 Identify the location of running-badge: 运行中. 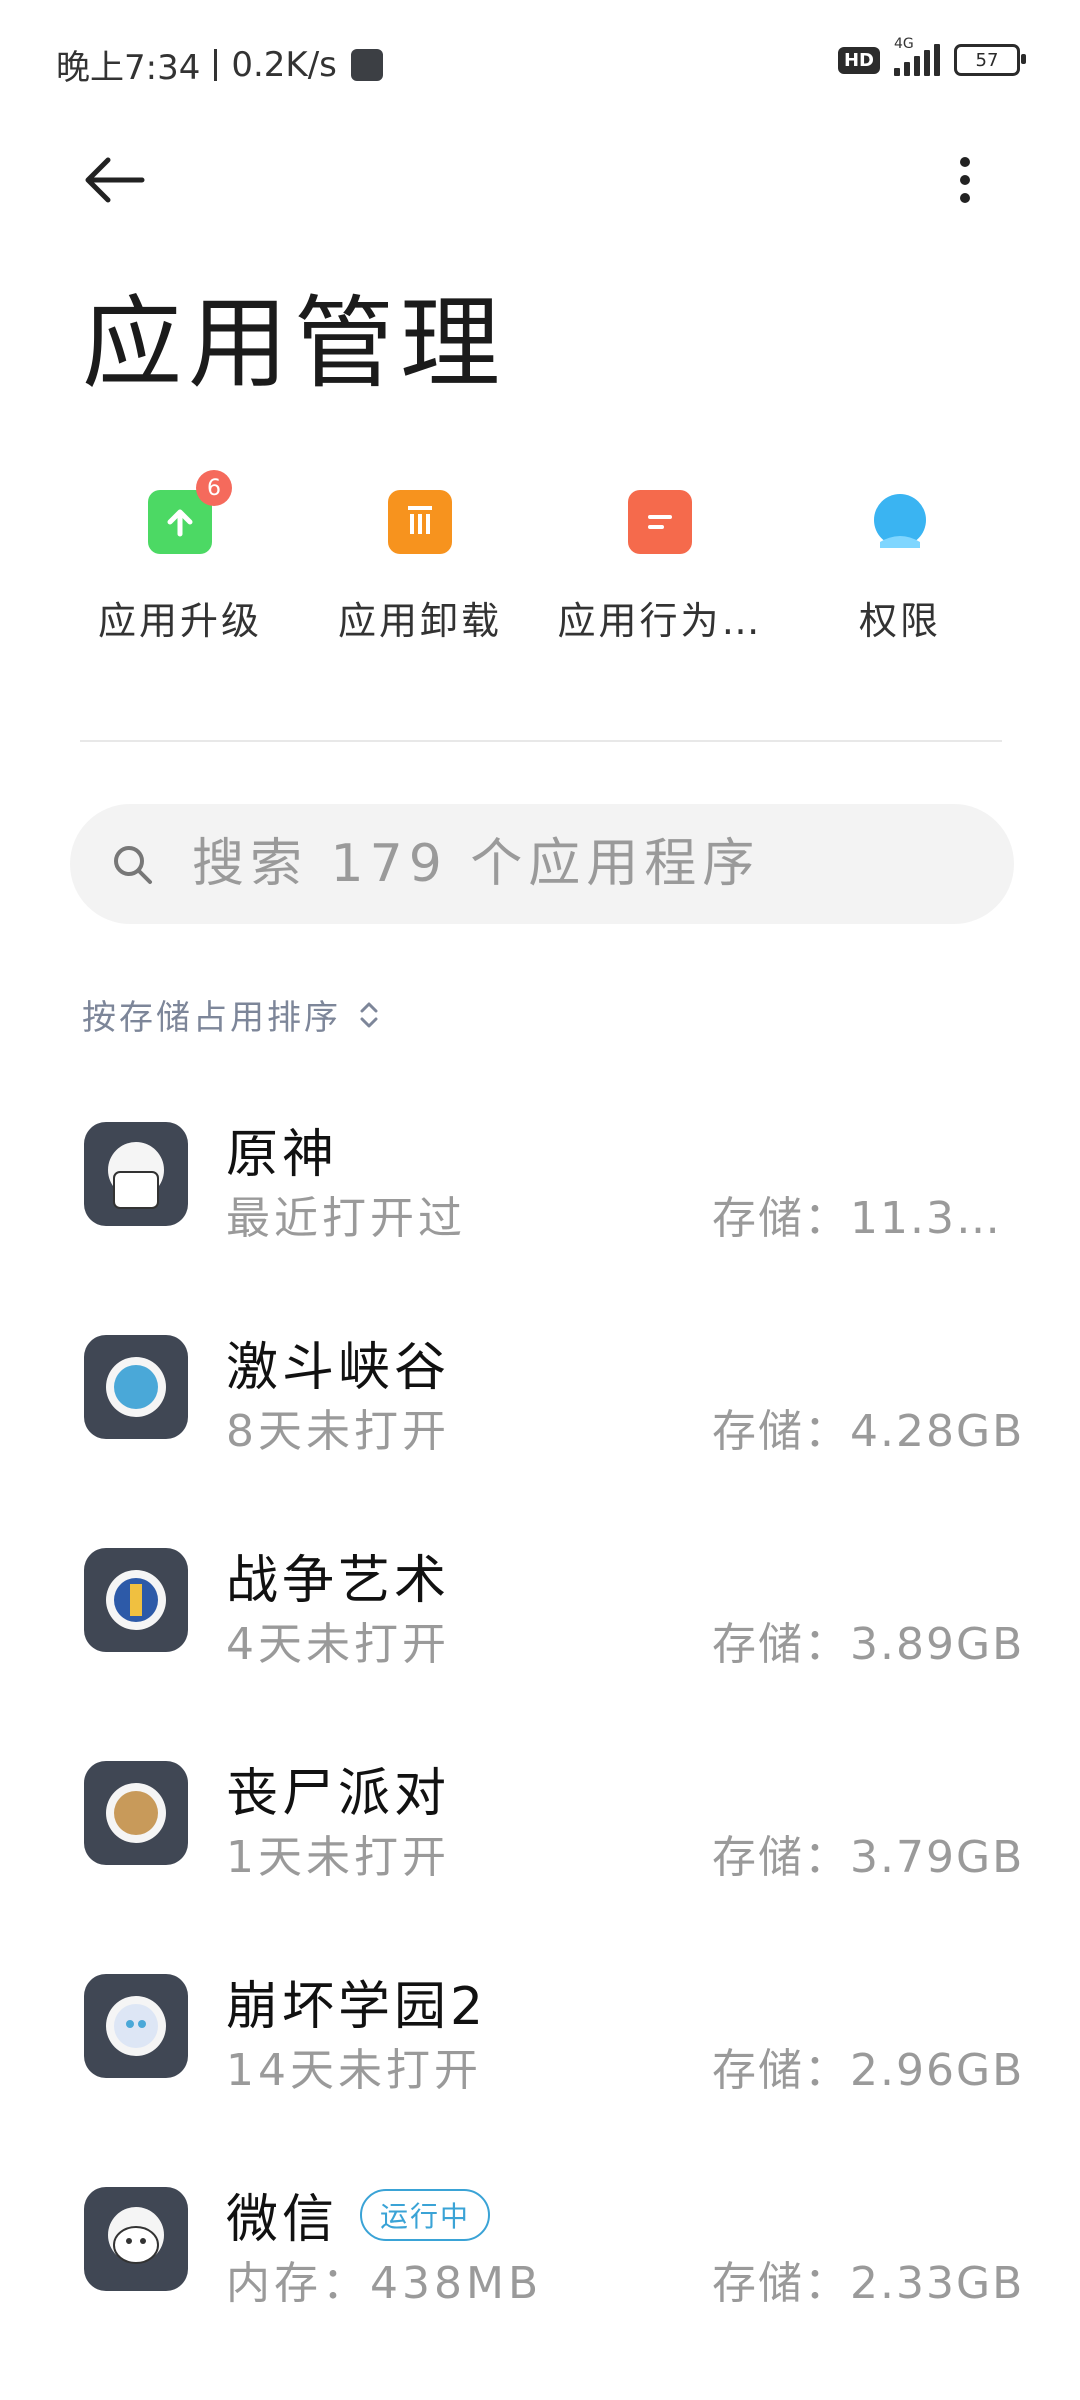
(425, 2214).